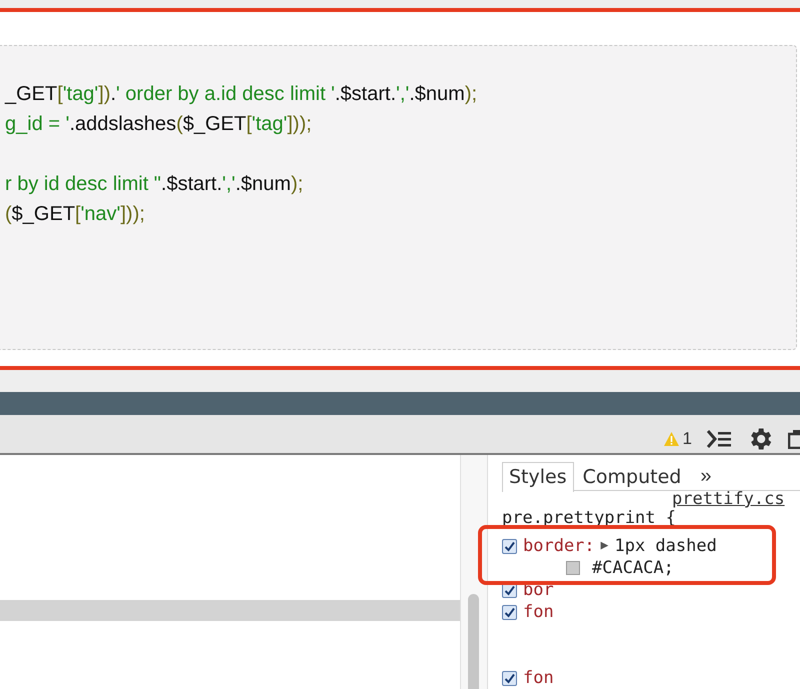  Describe the element at coordinates (633, 568) in the screenshot. I see `property-value: #CACACA;` at that location.